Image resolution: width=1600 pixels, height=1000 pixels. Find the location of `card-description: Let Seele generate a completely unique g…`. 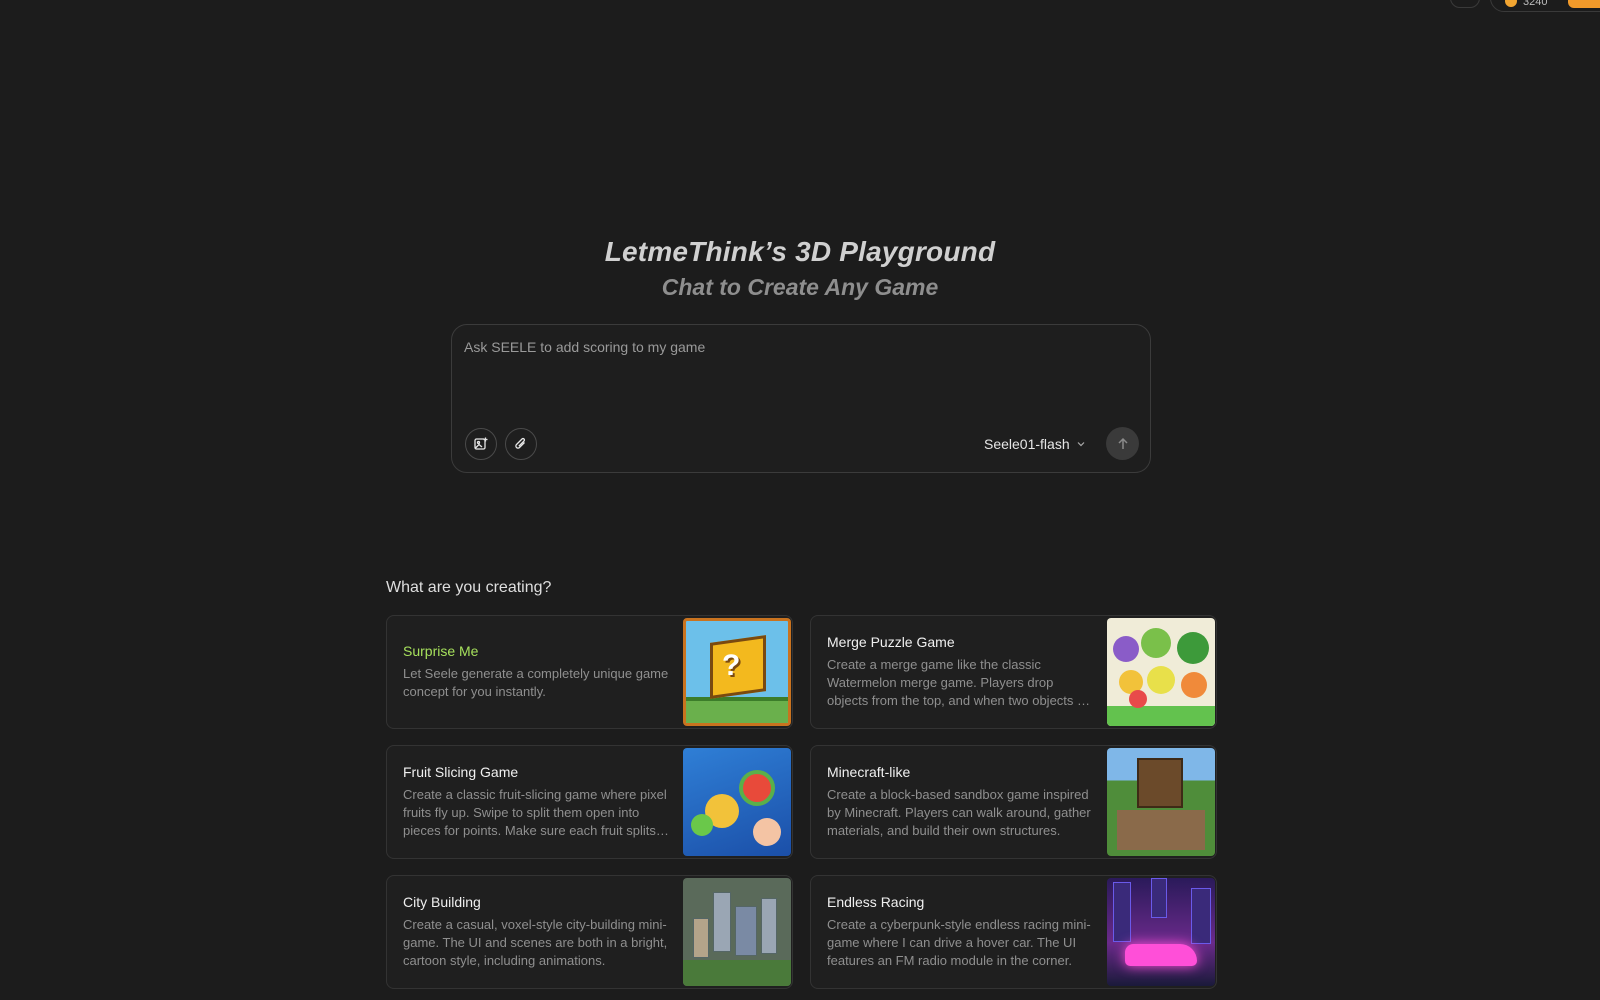

card-description: Let Seele generate a completely unique g… is located at coordinates (536, 682).